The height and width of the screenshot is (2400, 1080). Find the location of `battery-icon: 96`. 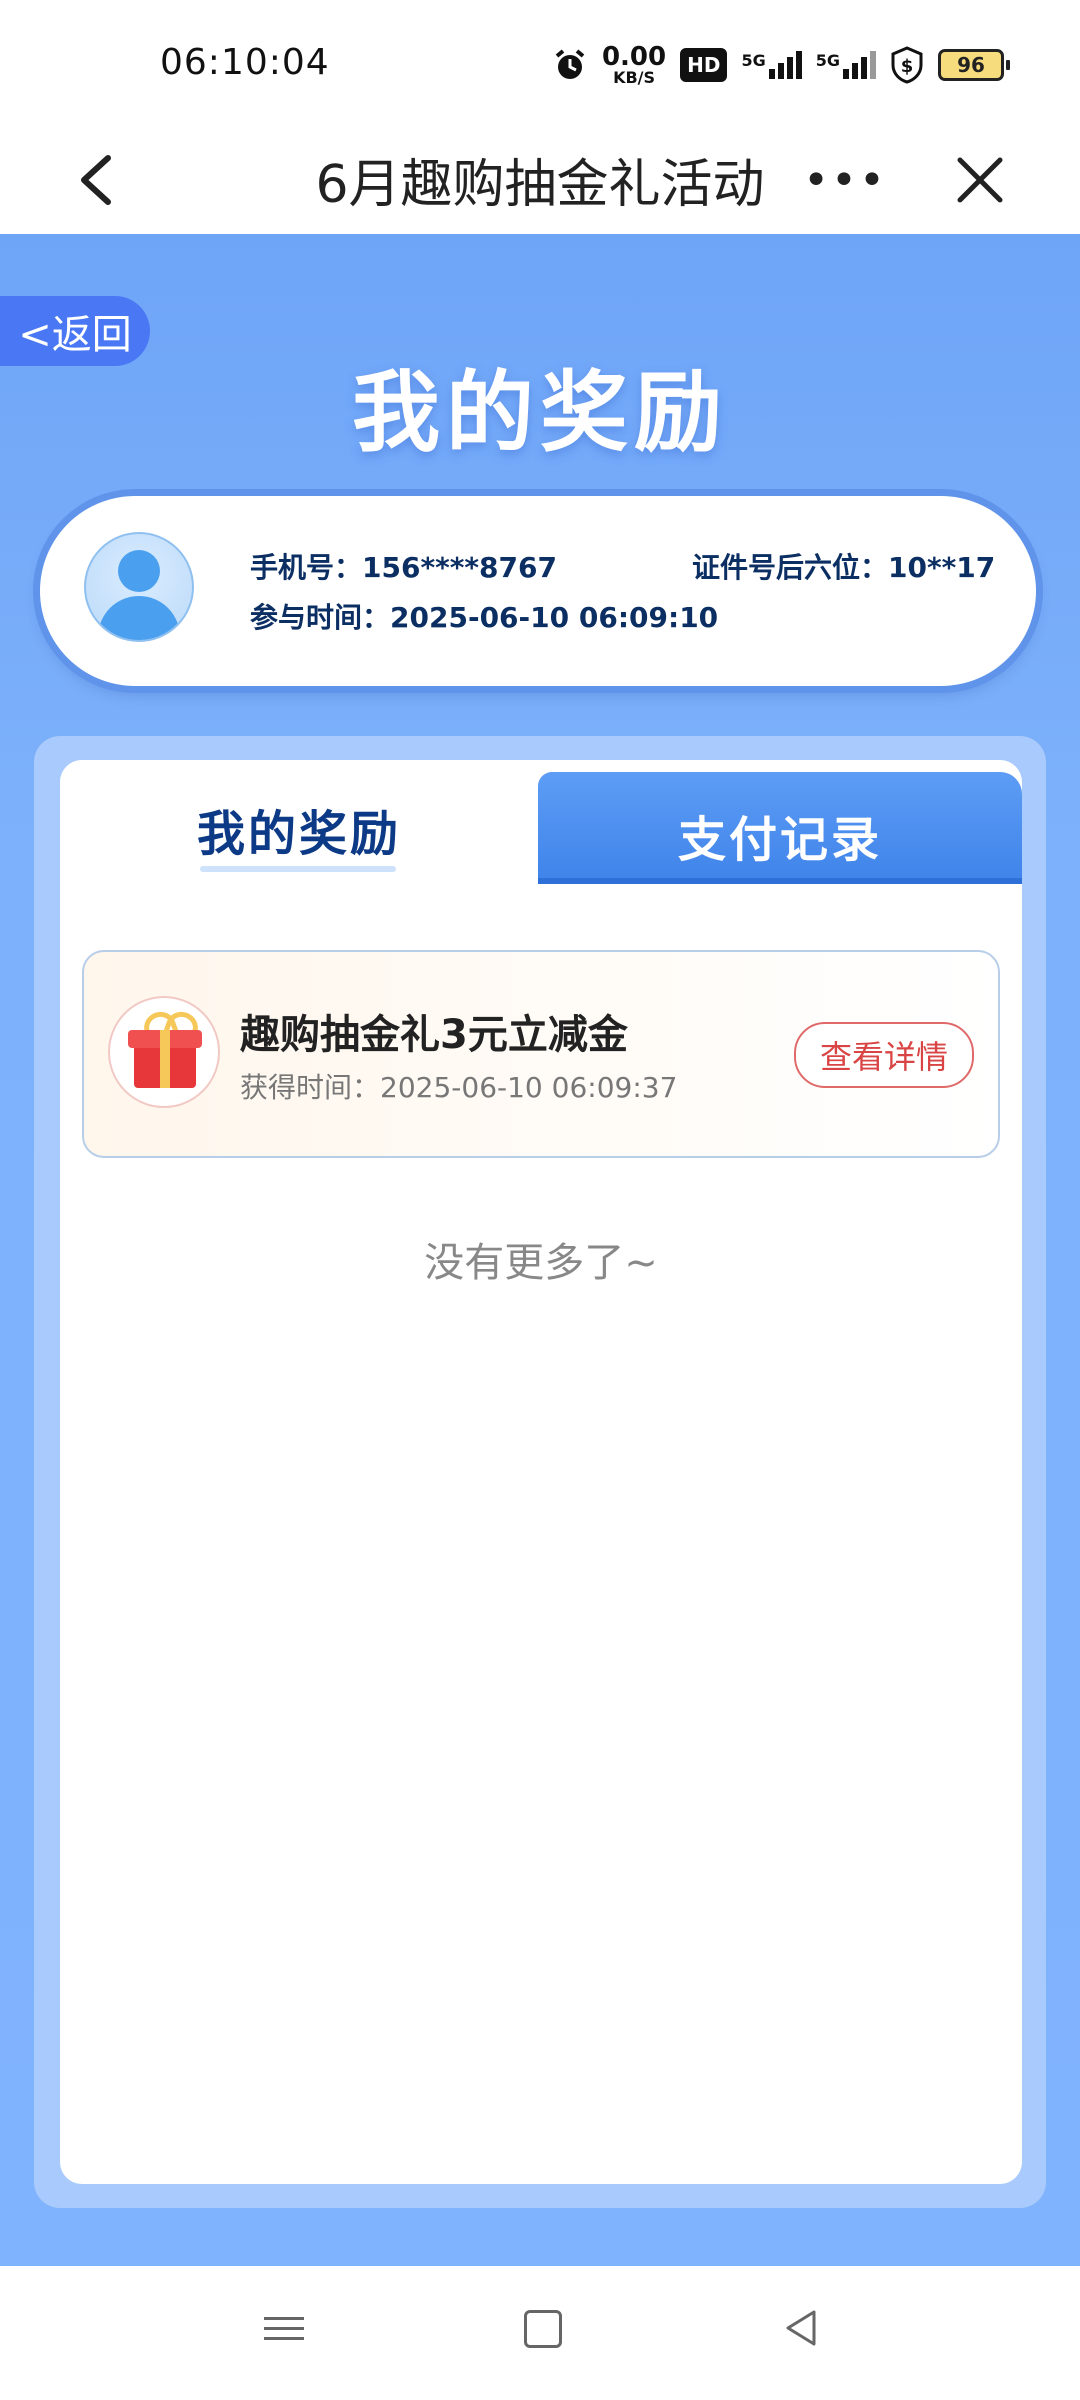

battery-icon: 96 is located at coordinates (974, 65).